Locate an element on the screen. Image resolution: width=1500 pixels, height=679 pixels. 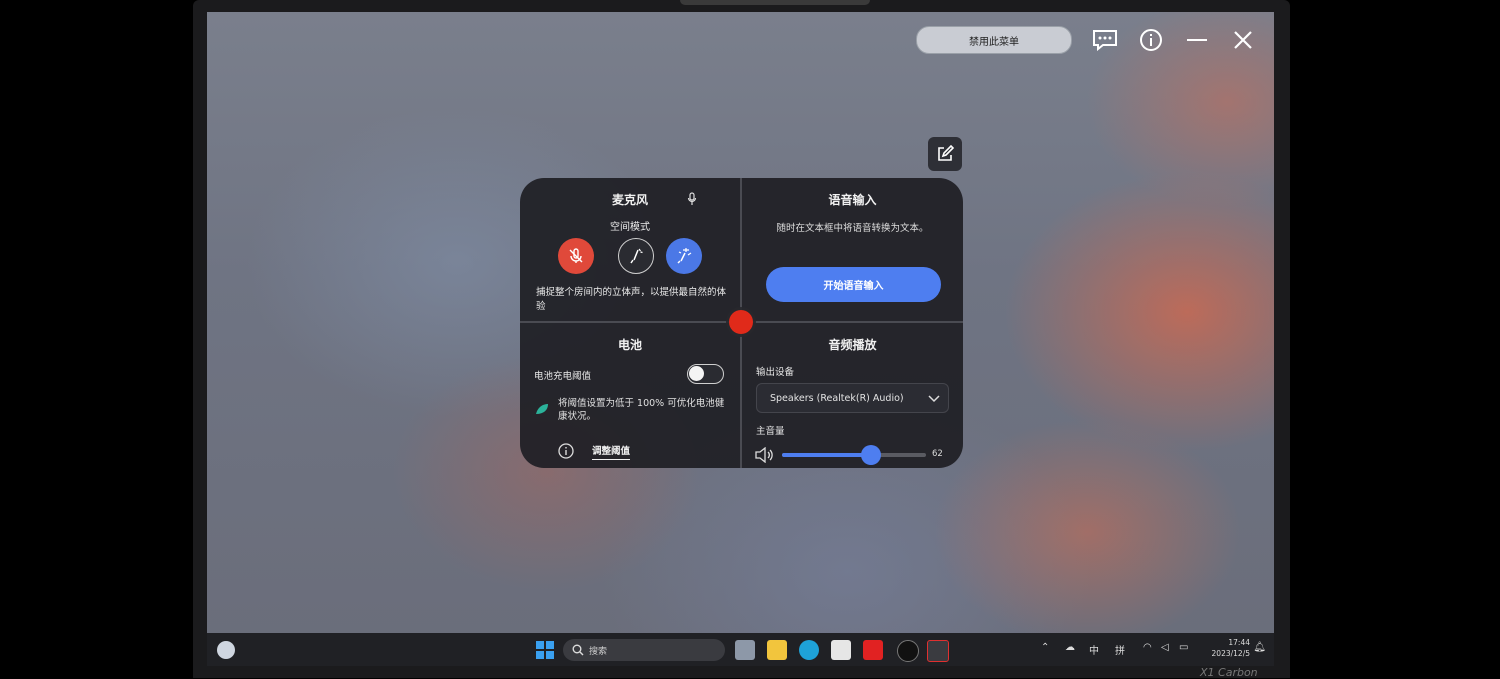
chevron-down-icon is located at coordinates (934, 399).